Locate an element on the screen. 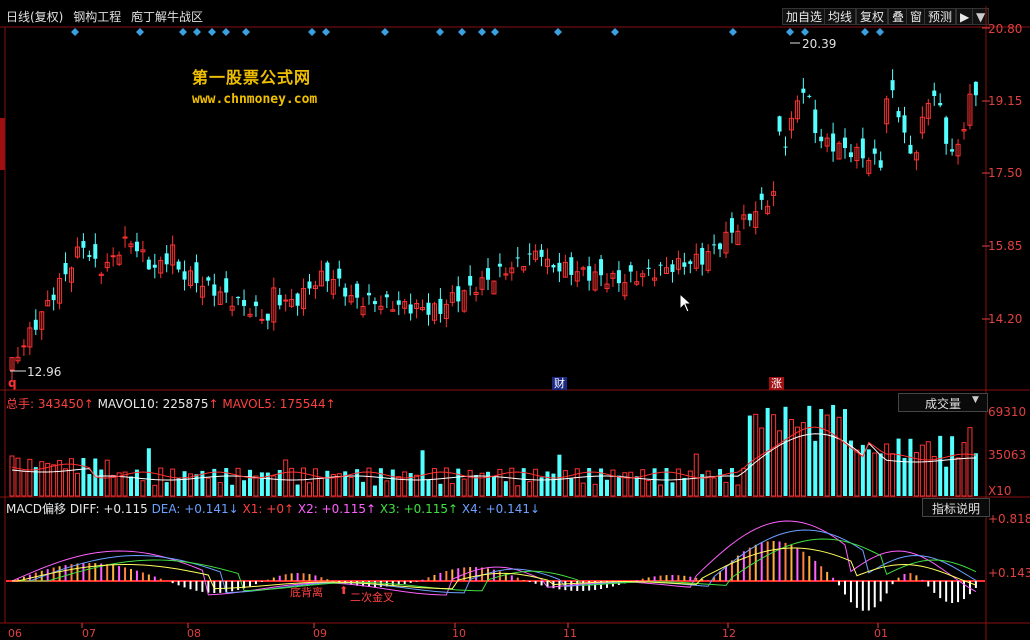  x-axis-label: 06 is located at coordinates (15, 633).